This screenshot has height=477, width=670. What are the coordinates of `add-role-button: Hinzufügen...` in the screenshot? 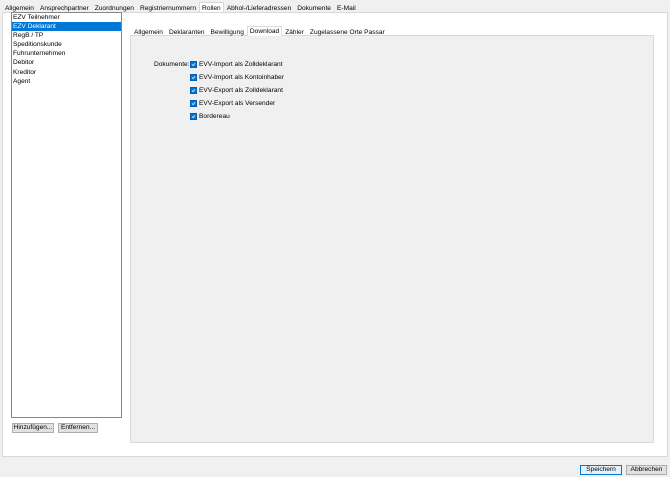 It's located at (33, 428).